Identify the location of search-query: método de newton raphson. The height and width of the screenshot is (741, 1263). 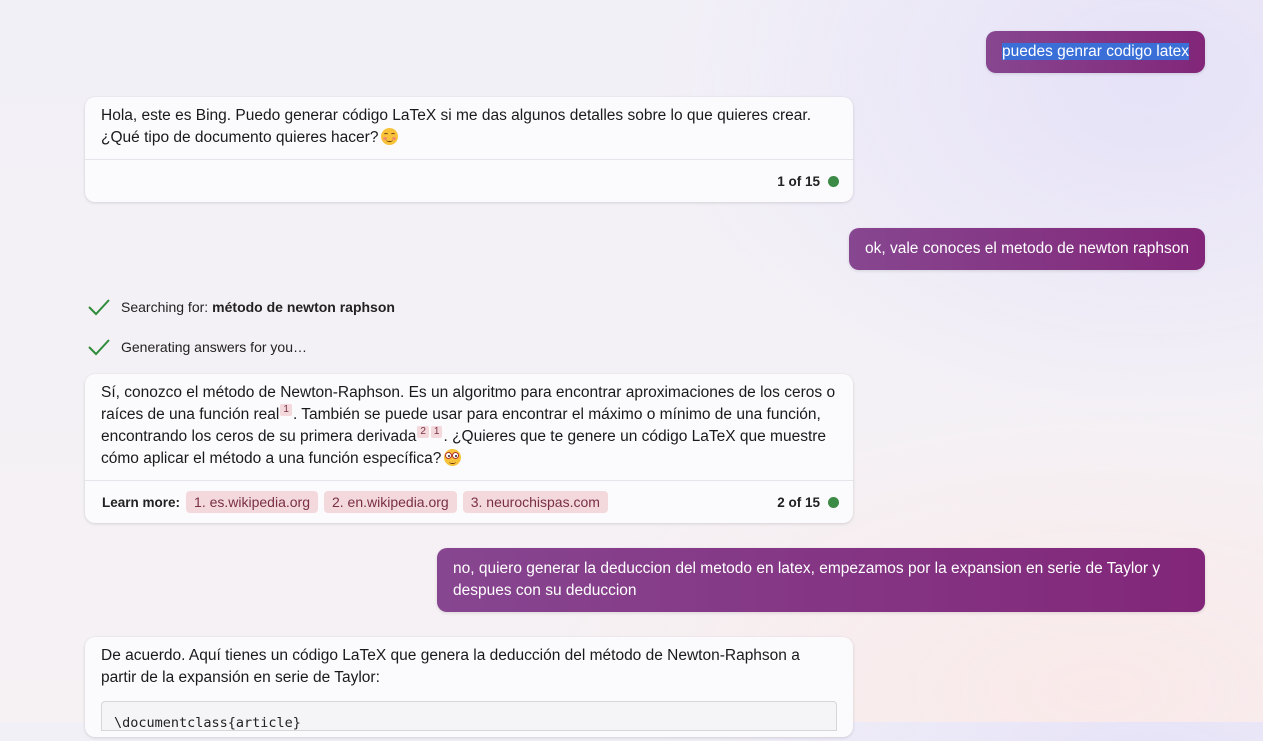
(303, 307).